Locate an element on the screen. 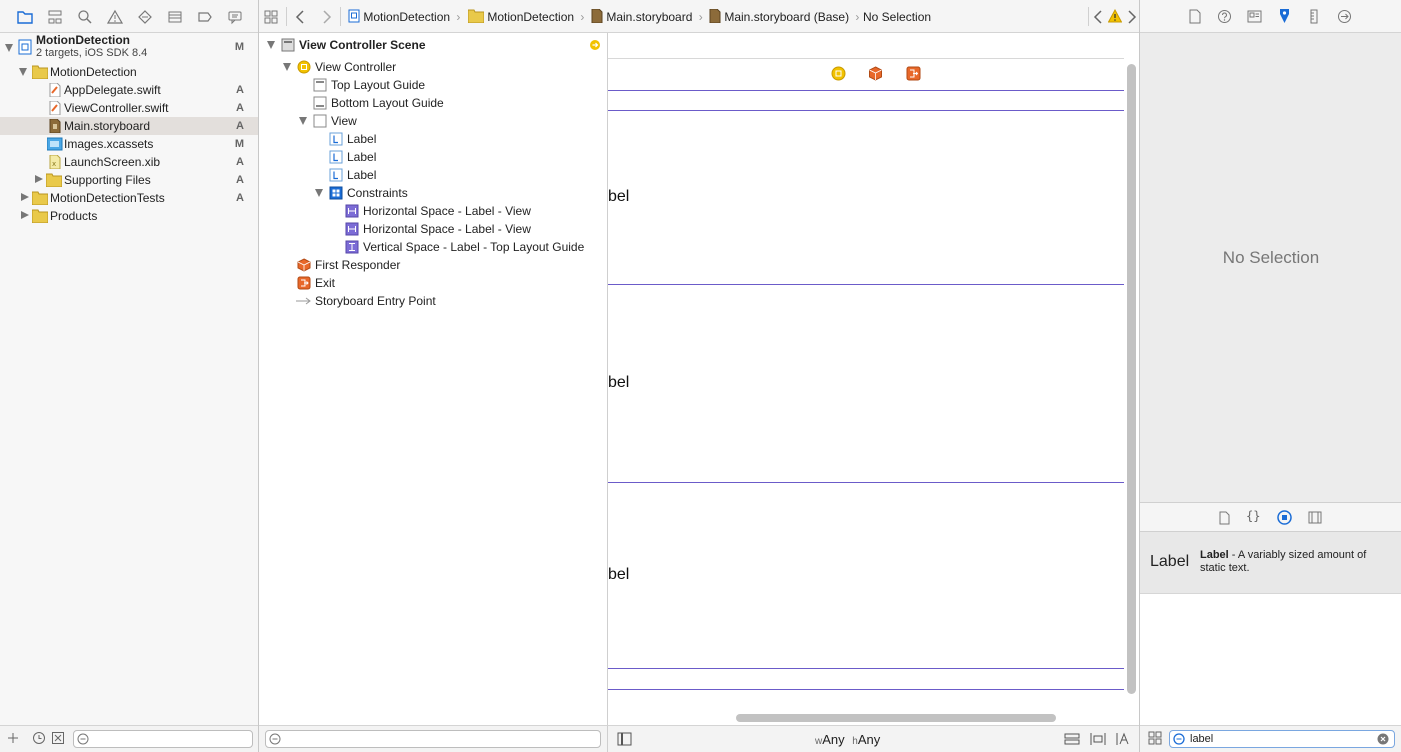 This screenshot has width=1401, height=752. project-status: M is located at coordinates (239, 47).